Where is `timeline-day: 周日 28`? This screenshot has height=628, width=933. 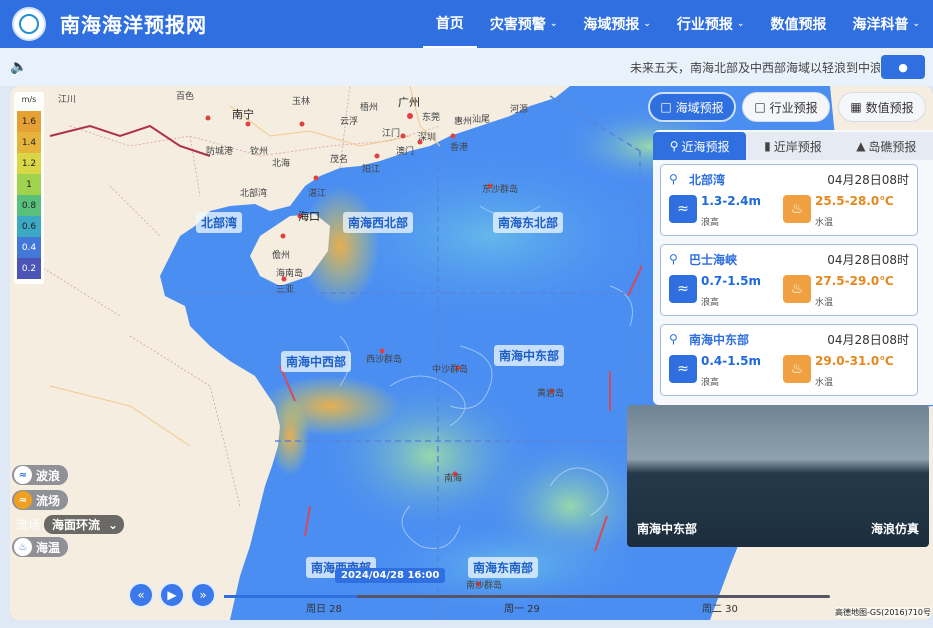 timeline-day: 周日 28 is located at coordinates (324, 609).